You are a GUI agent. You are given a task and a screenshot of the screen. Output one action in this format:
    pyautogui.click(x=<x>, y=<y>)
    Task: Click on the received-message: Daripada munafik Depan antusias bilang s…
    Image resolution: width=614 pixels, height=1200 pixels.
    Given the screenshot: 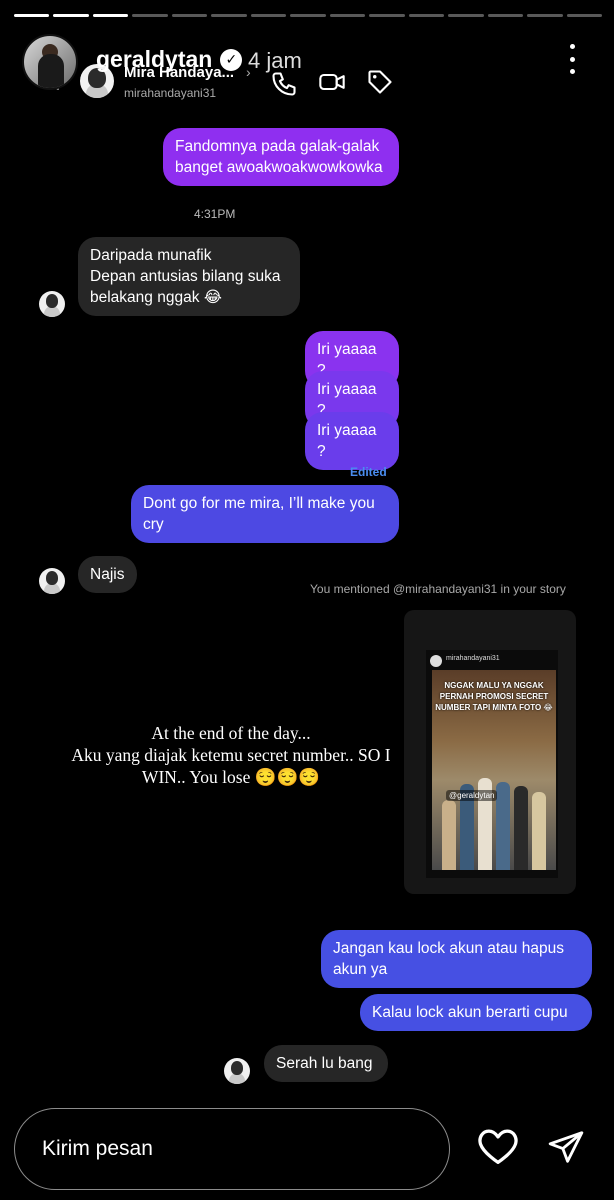 What is the action you would take?
    pyautogui.click(x=189, y=276)
    